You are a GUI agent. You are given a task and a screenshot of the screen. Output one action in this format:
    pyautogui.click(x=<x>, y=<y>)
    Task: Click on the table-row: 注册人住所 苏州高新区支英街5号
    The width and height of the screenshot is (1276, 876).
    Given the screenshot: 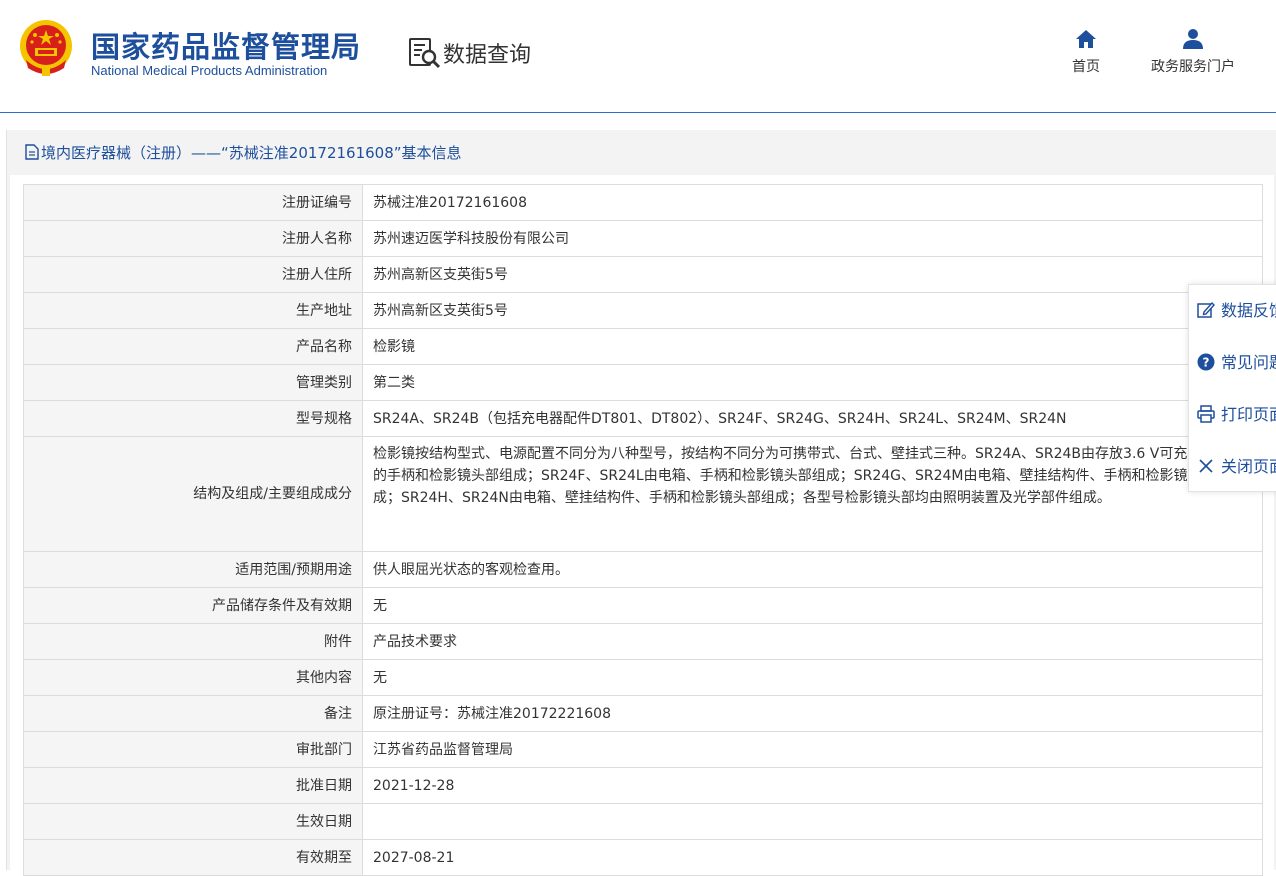 What is the action you would take?
    pyautogui.click(x=643, y=274)
    